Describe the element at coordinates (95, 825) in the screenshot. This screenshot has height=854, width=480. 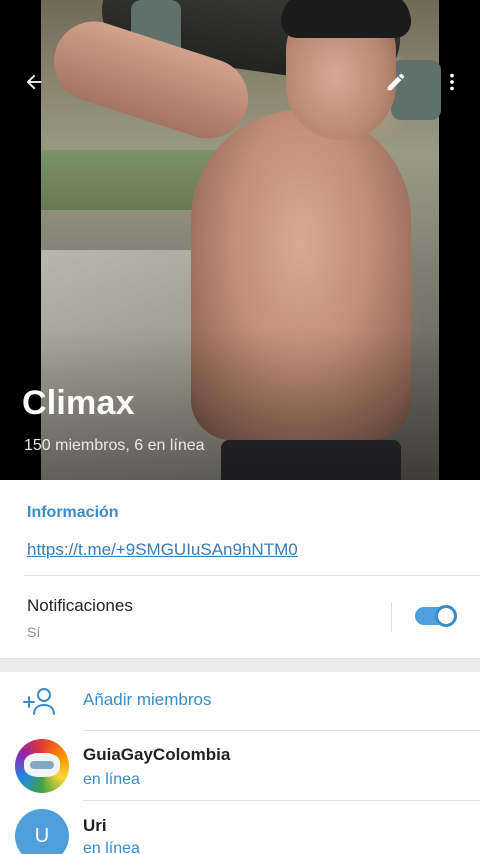
I see `member-name: Uri` at that location.